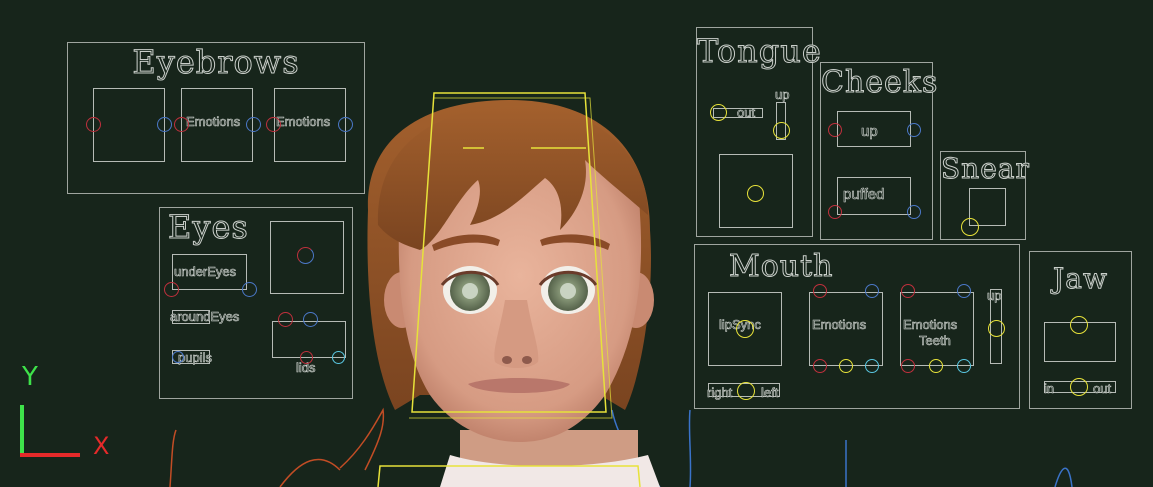 The height and width of the screenshot is (487, 1153). I want to click on teeth-control-yellow, so click(936, 366).